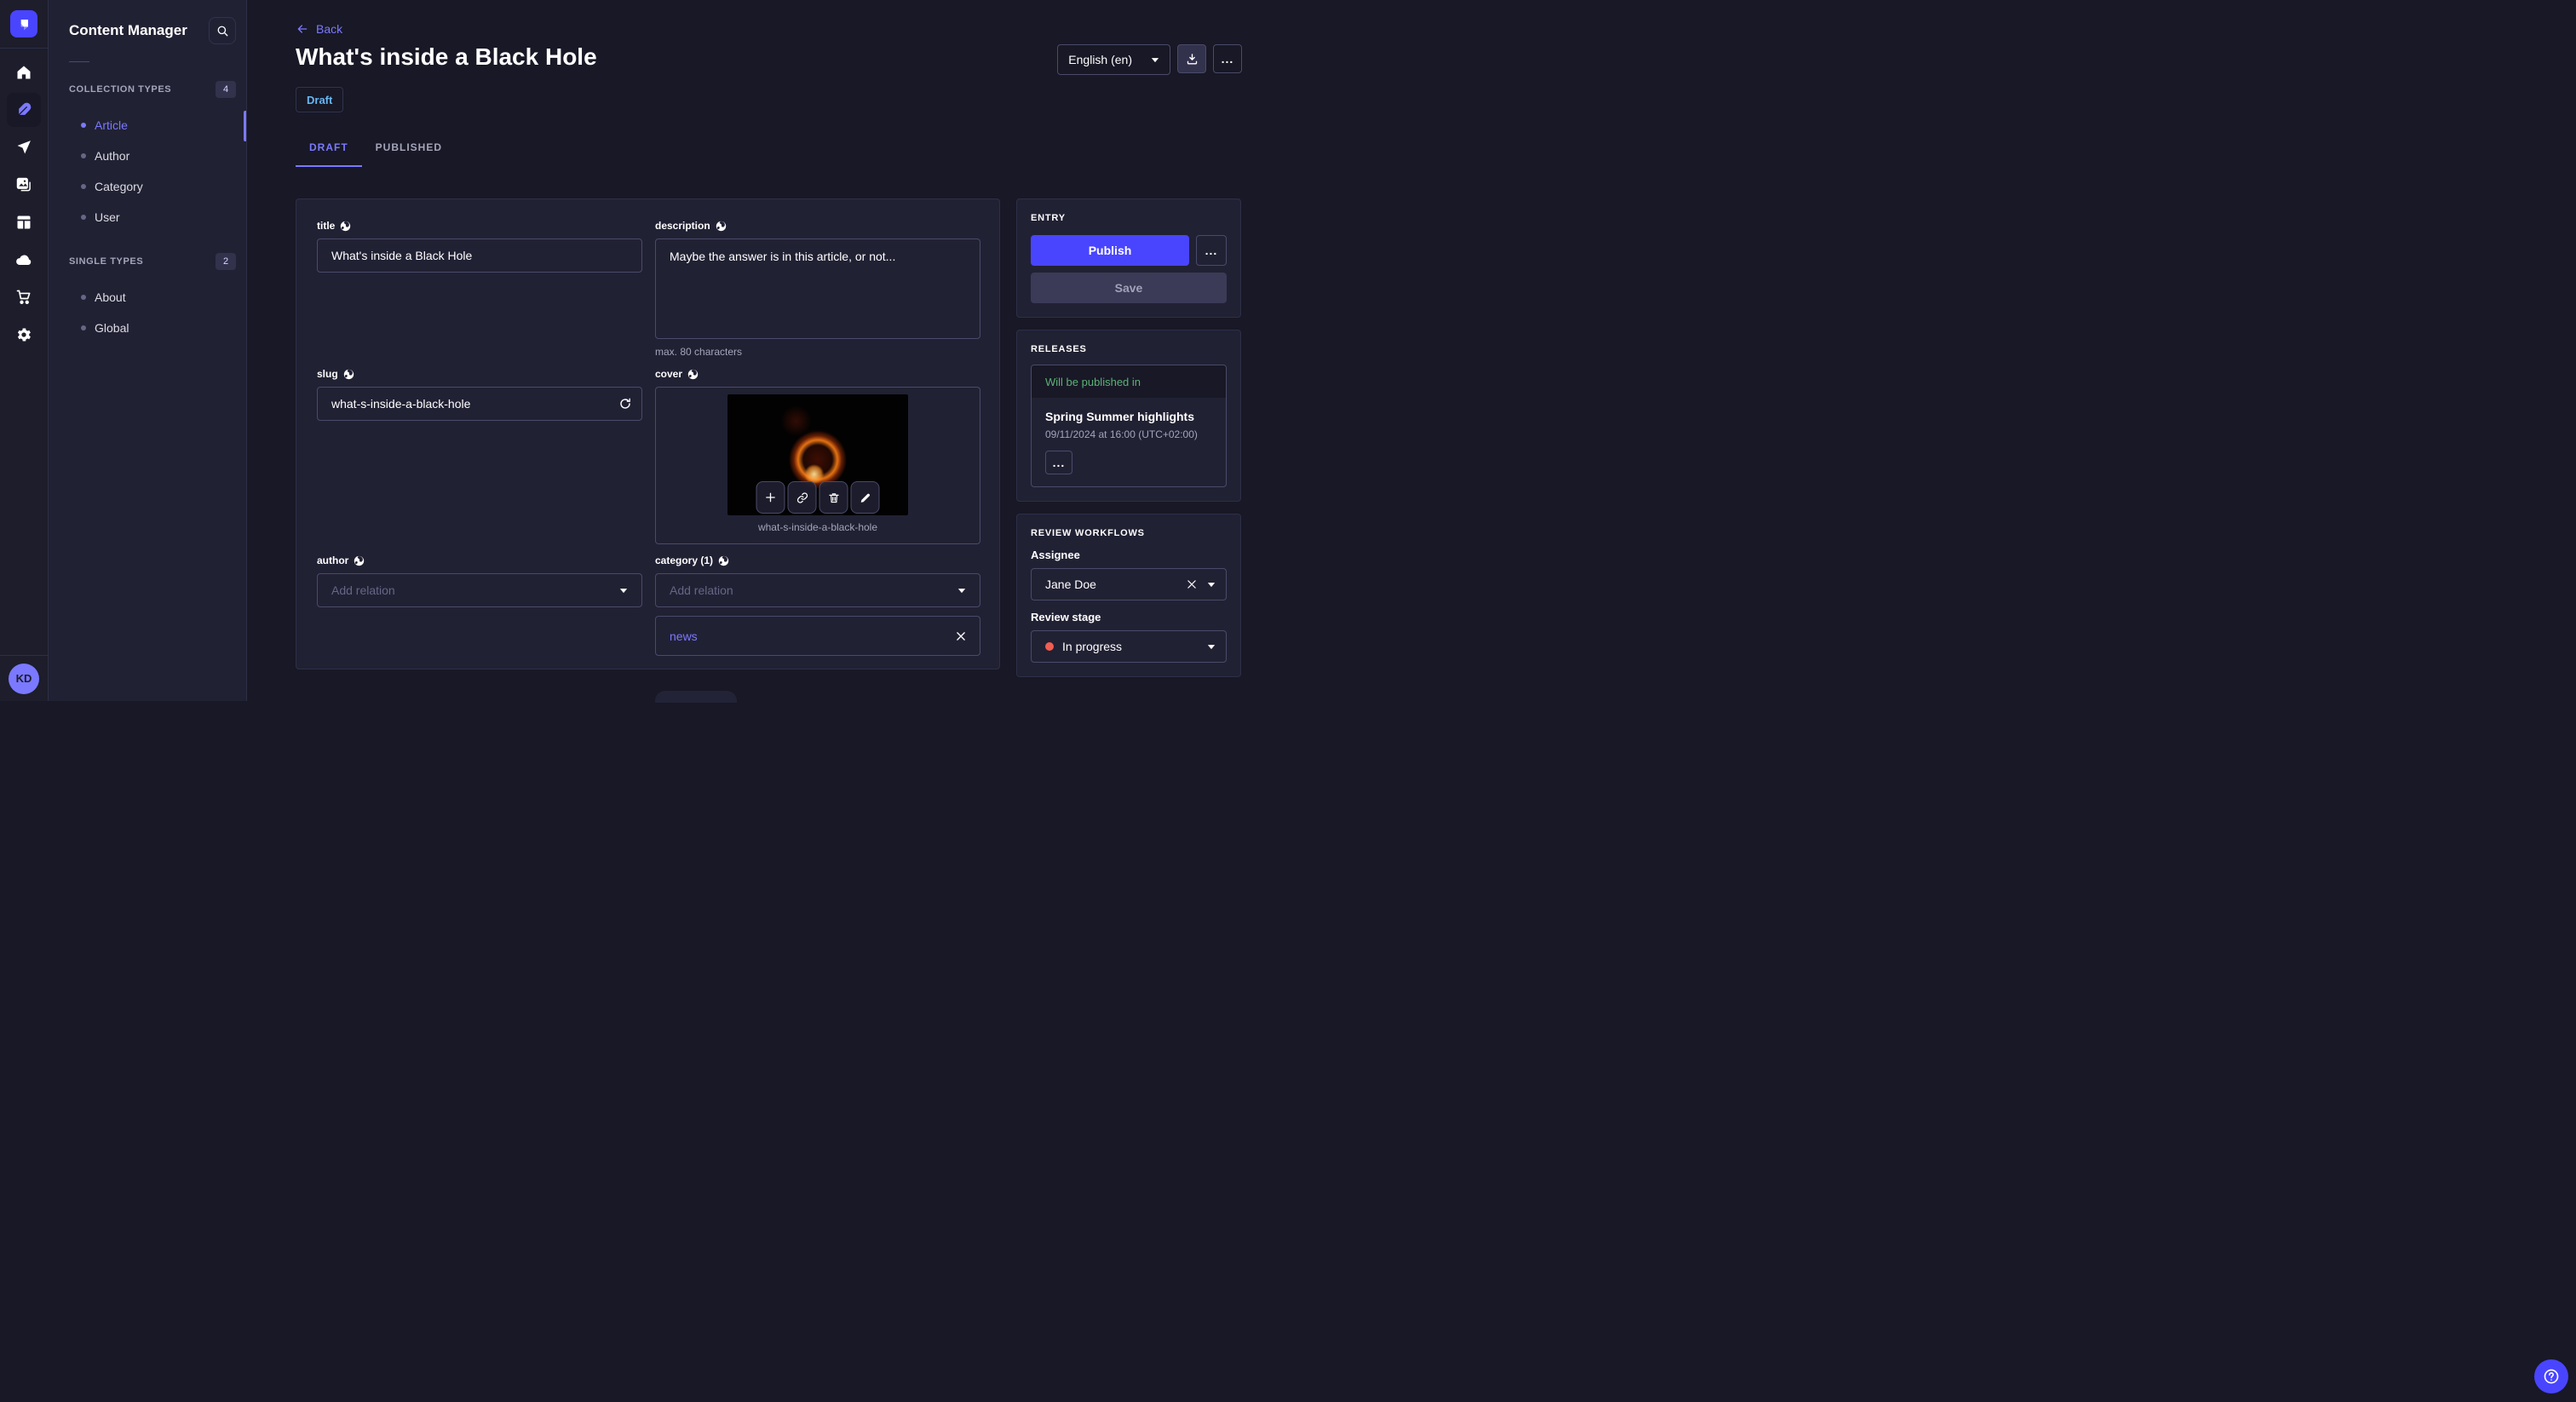 This screenshot has width=2576, height=1402. I want to click on refresh-icon, so click(625, 403).